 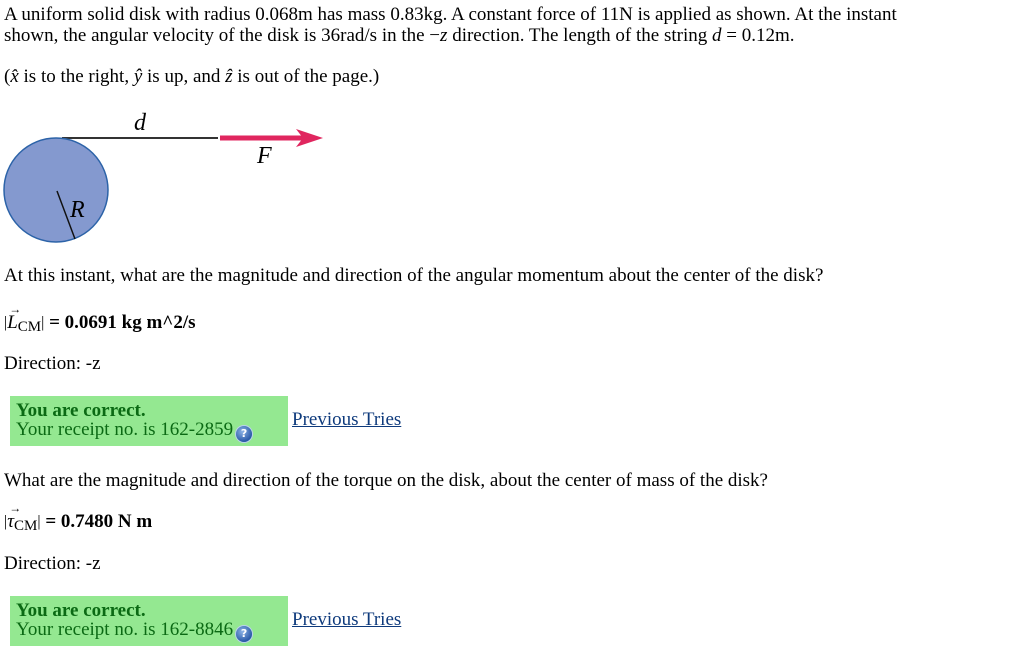 What do you see at coordinates (76, 76) in the screenshot?
I see `axes-text: is to the right,` at bounding box center [76, 76].